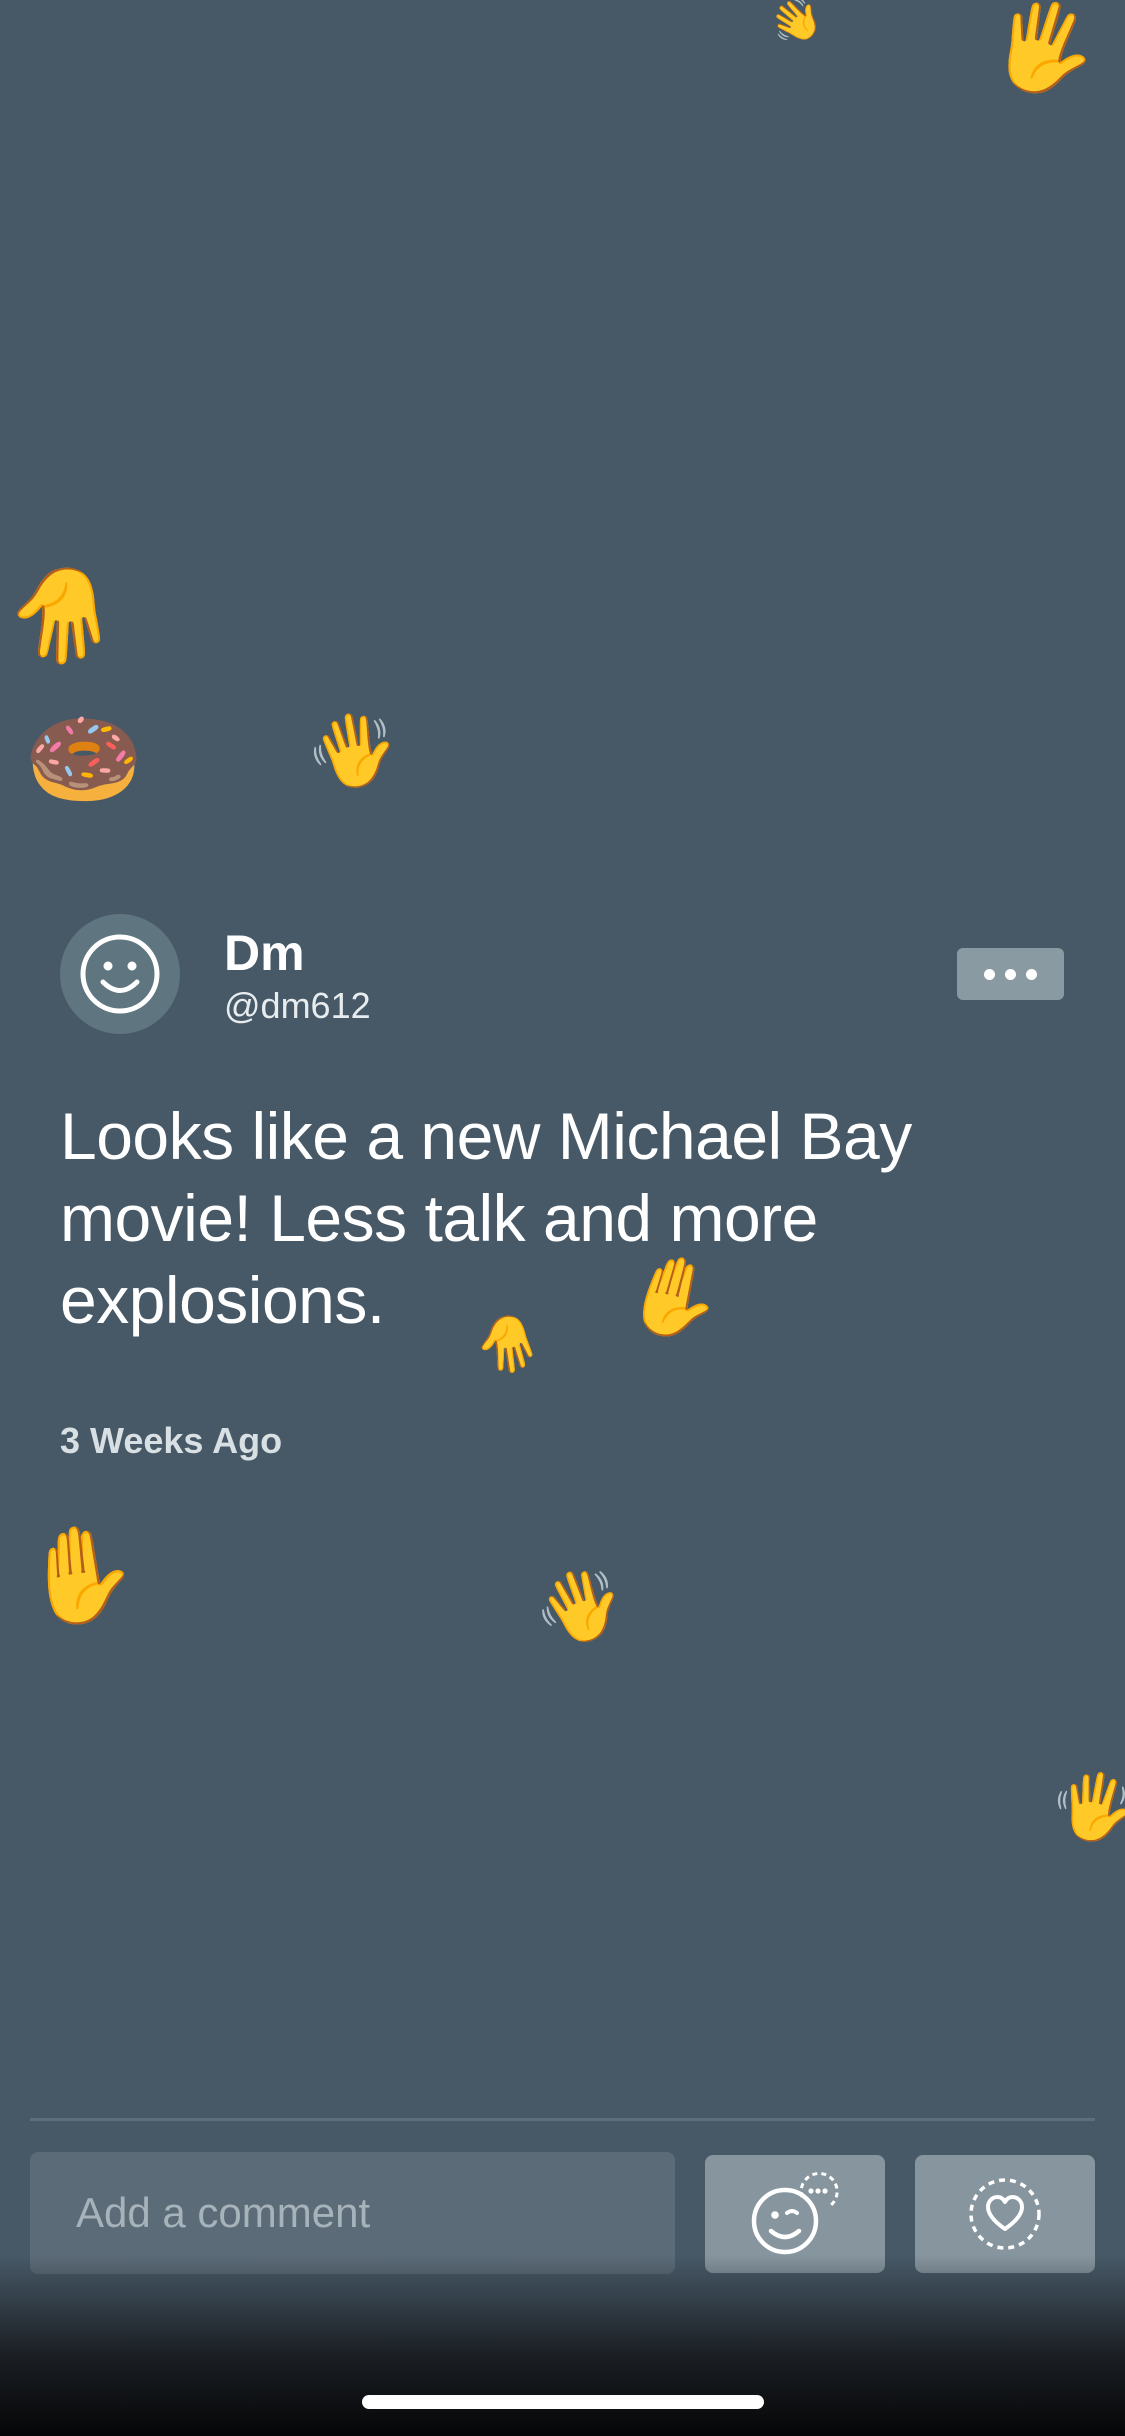 This screenshot has width=1125, height=2436. Describe the element at coordinates (795, 2213) in the screenshot. I see `emoji-react-icon` at that location.